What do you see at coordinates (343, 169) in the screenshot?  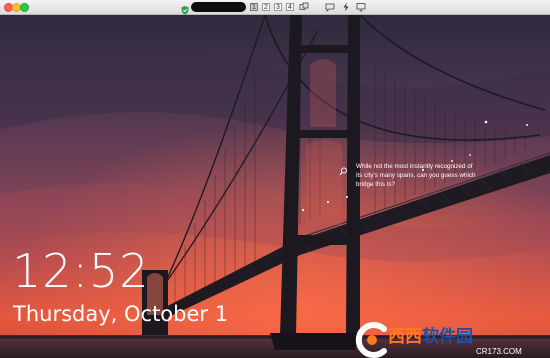 I see `search-icon` at bounding box center [343, 169].